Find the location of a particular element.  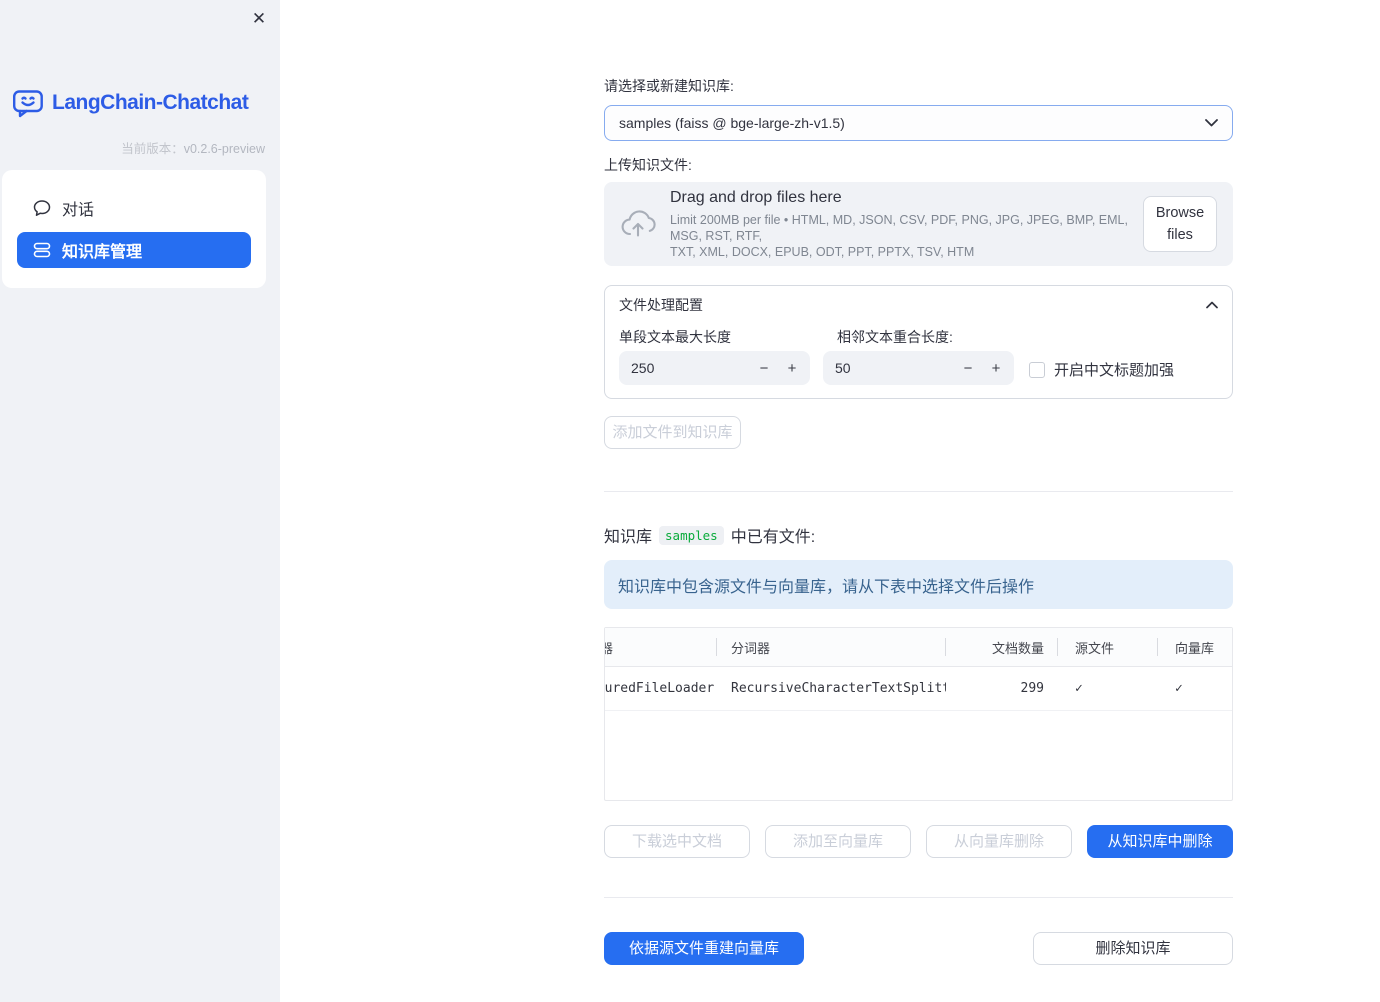

add-files-to-kb-button: 添加文件到知识库 is located at coordinates (672, 432).